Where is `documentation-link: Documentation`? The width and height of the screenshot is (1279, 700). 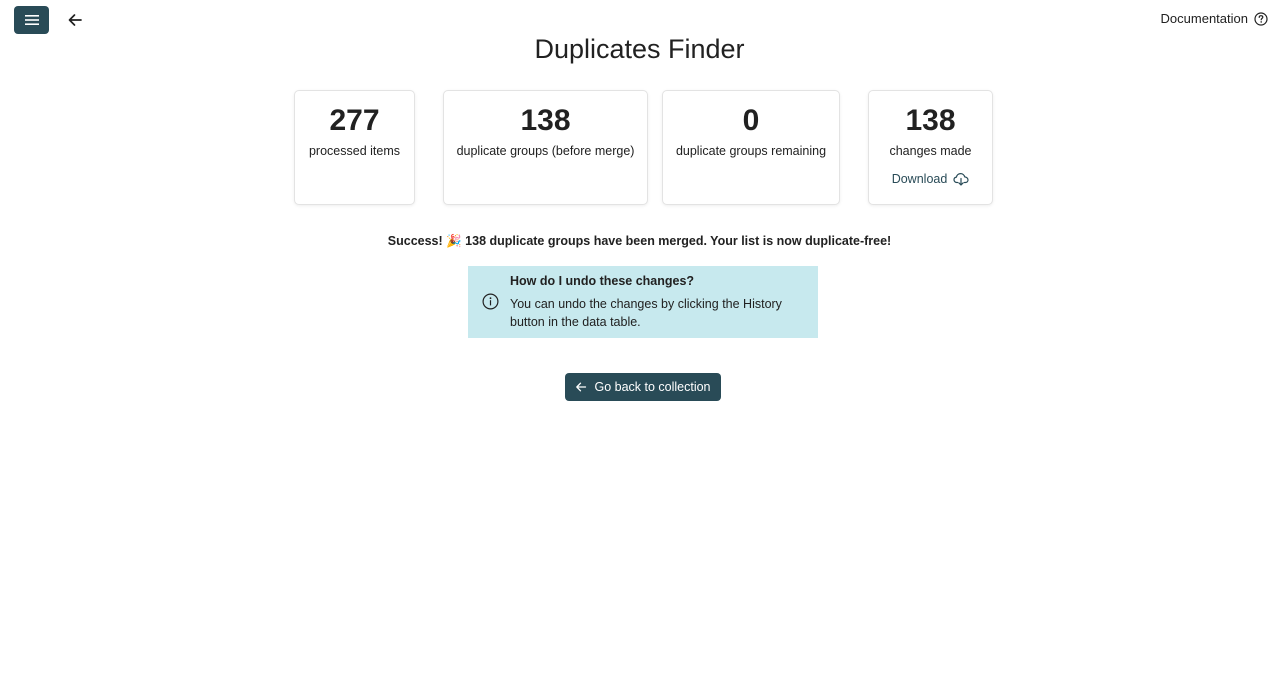 documentation-link: Documentation is located at coordinates (1214, 18).